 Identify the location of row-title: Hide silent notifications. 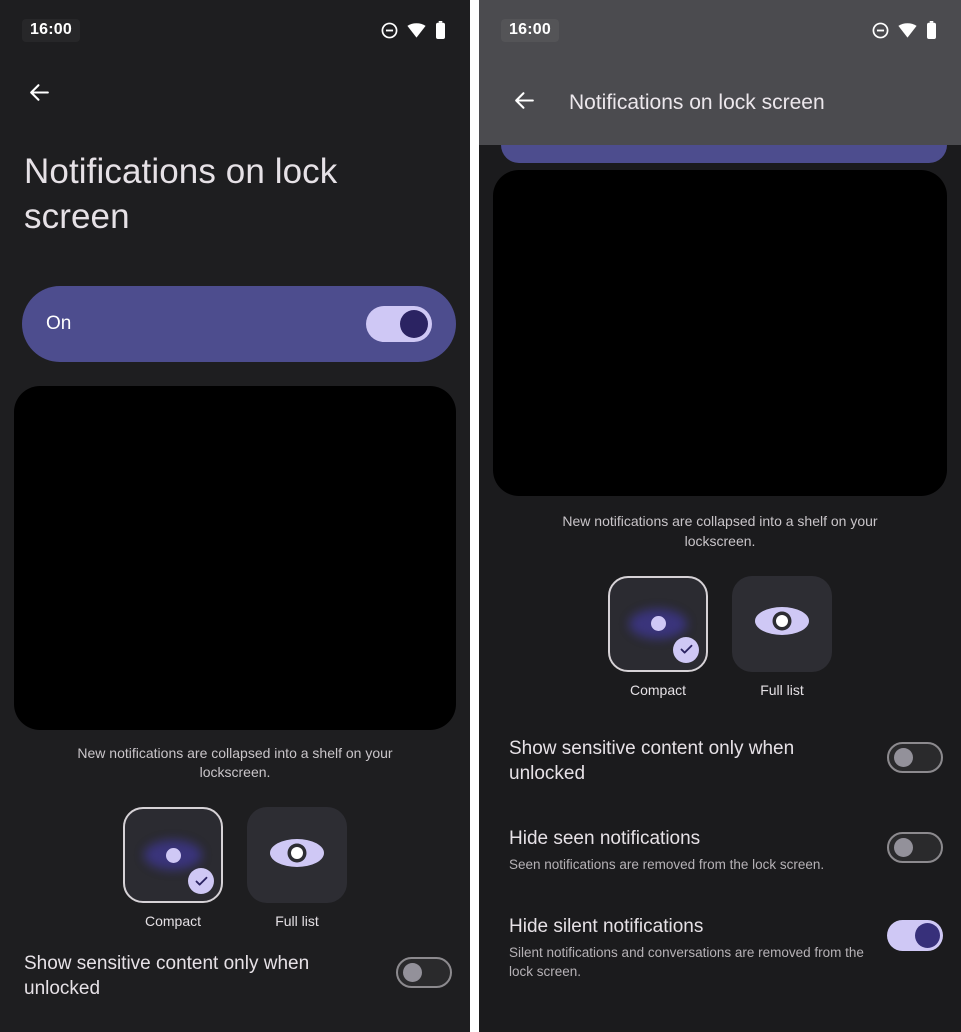
(606, 927).